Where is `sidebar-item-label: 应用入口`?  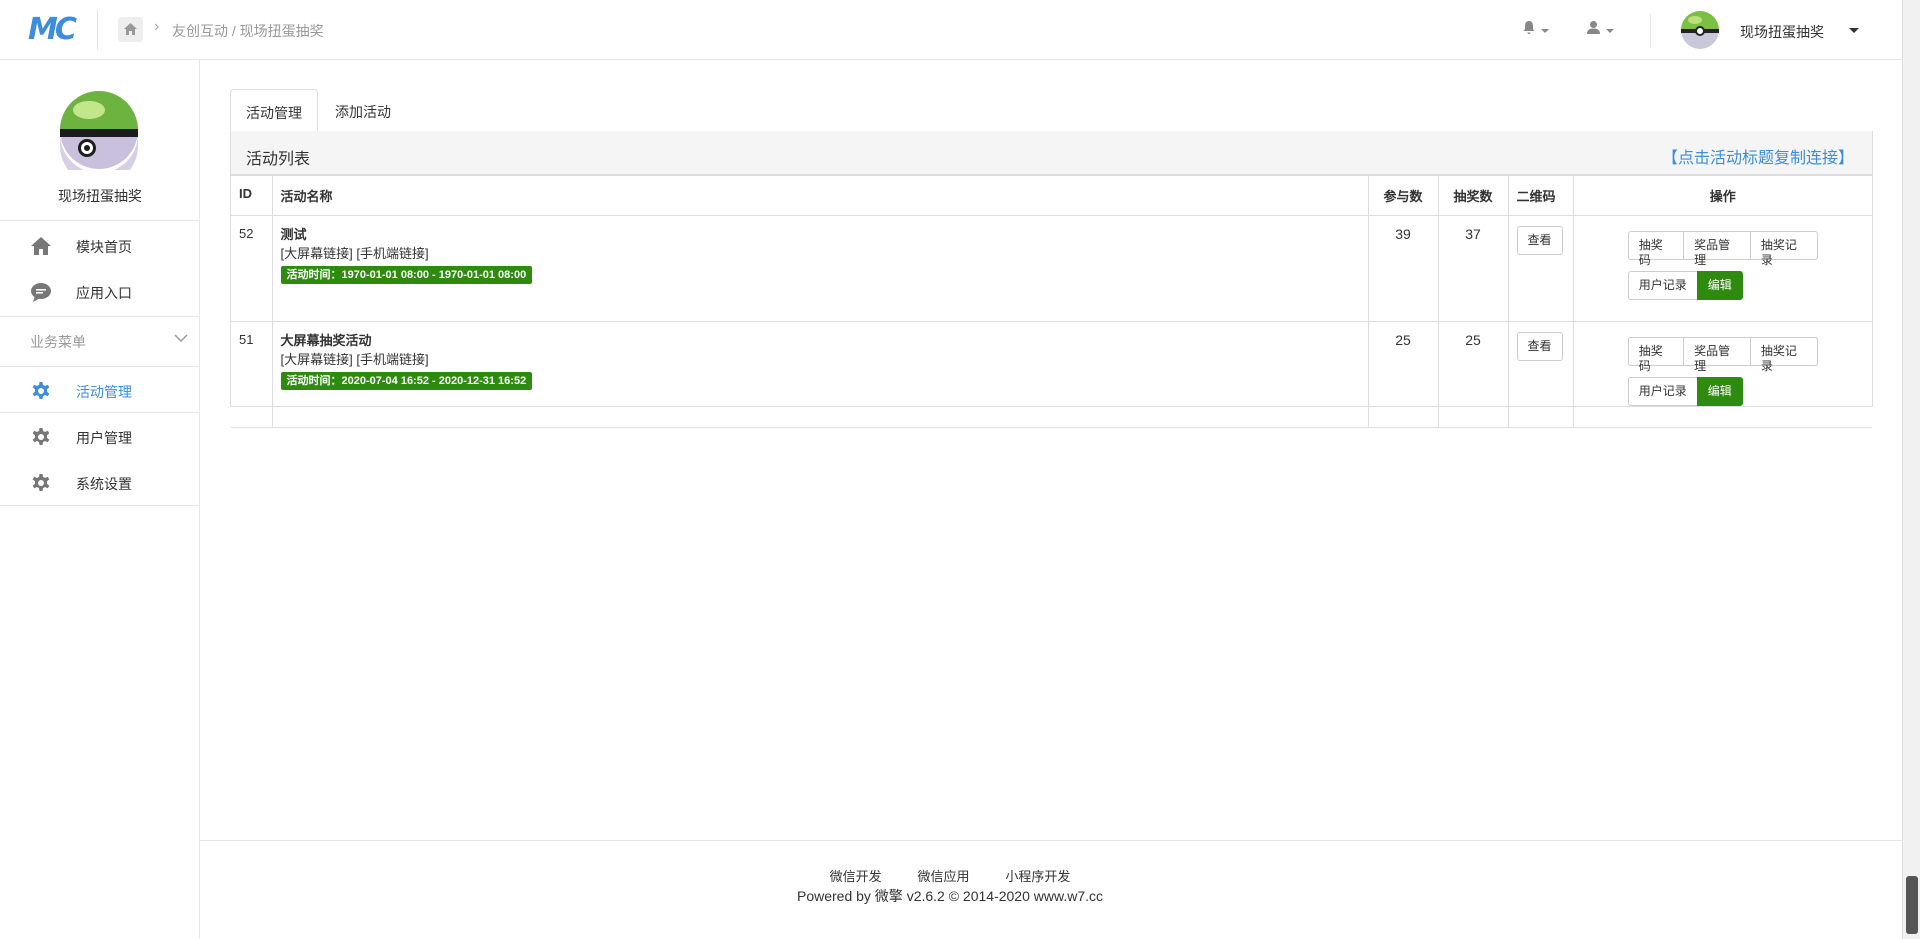 sidebar-item-label: 应用入口 is located at coordinates (104, 293).